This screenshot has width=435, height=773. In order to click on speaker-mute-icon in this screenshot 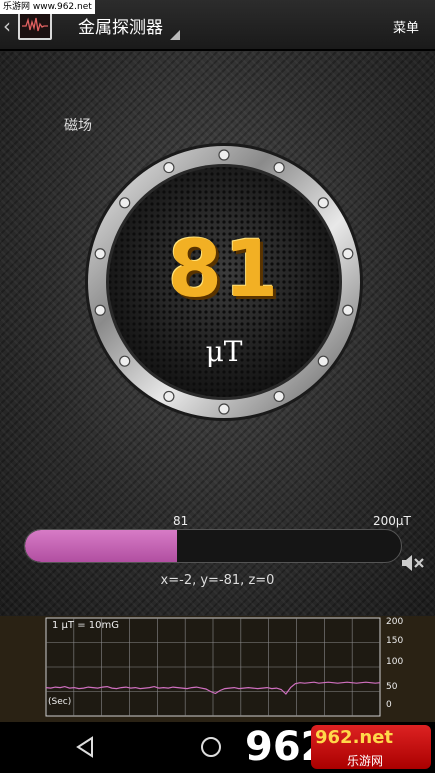, I will do `click(413, 563)`.